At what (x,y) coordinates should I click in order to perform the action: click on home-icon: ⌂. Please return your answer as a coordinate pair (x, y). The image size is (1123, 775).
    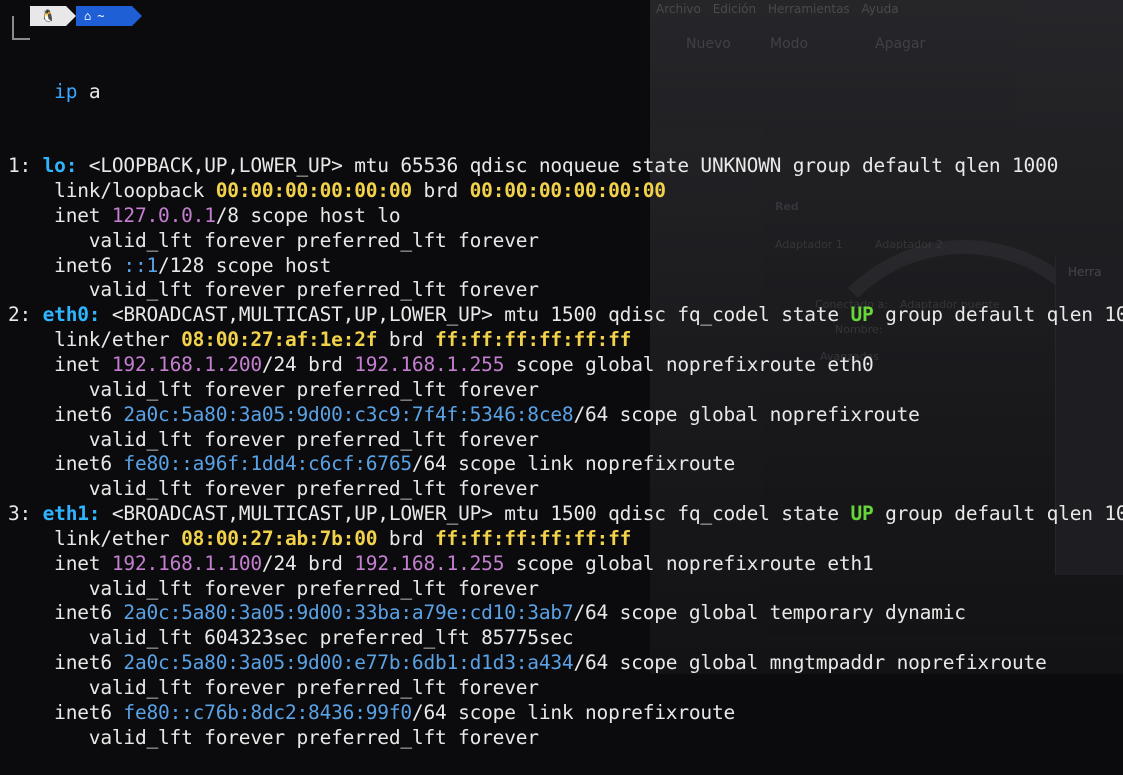
    Looking at the image, I should click on (88, 16).